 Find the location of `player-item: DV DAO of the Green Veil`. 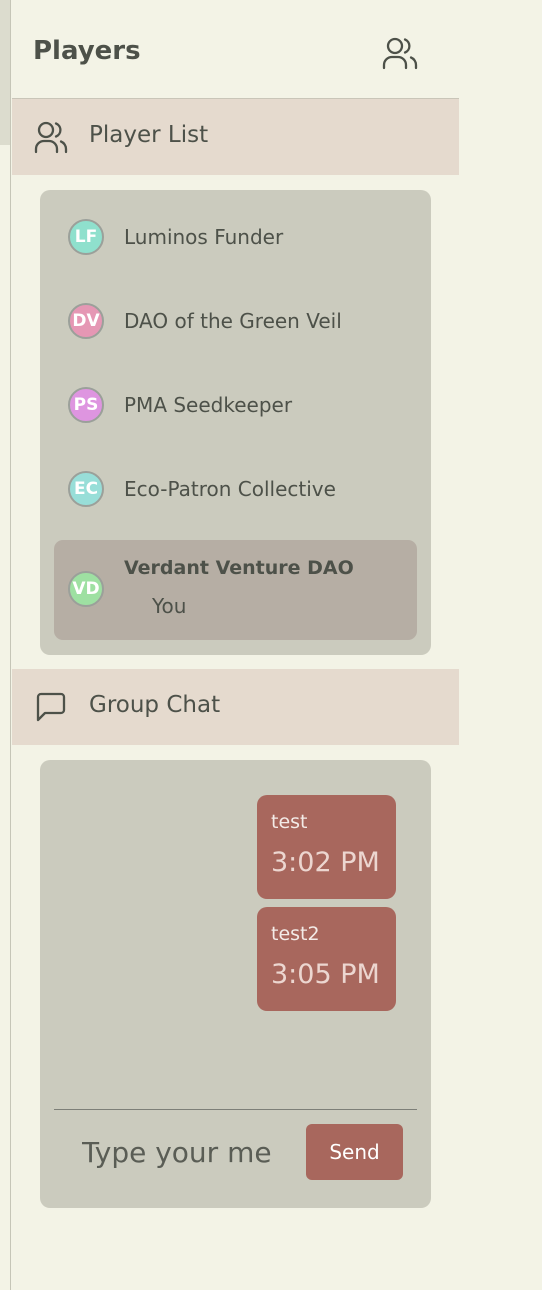

player-item: DV DAO of the Green Veil is located at coordinates (235, 322).